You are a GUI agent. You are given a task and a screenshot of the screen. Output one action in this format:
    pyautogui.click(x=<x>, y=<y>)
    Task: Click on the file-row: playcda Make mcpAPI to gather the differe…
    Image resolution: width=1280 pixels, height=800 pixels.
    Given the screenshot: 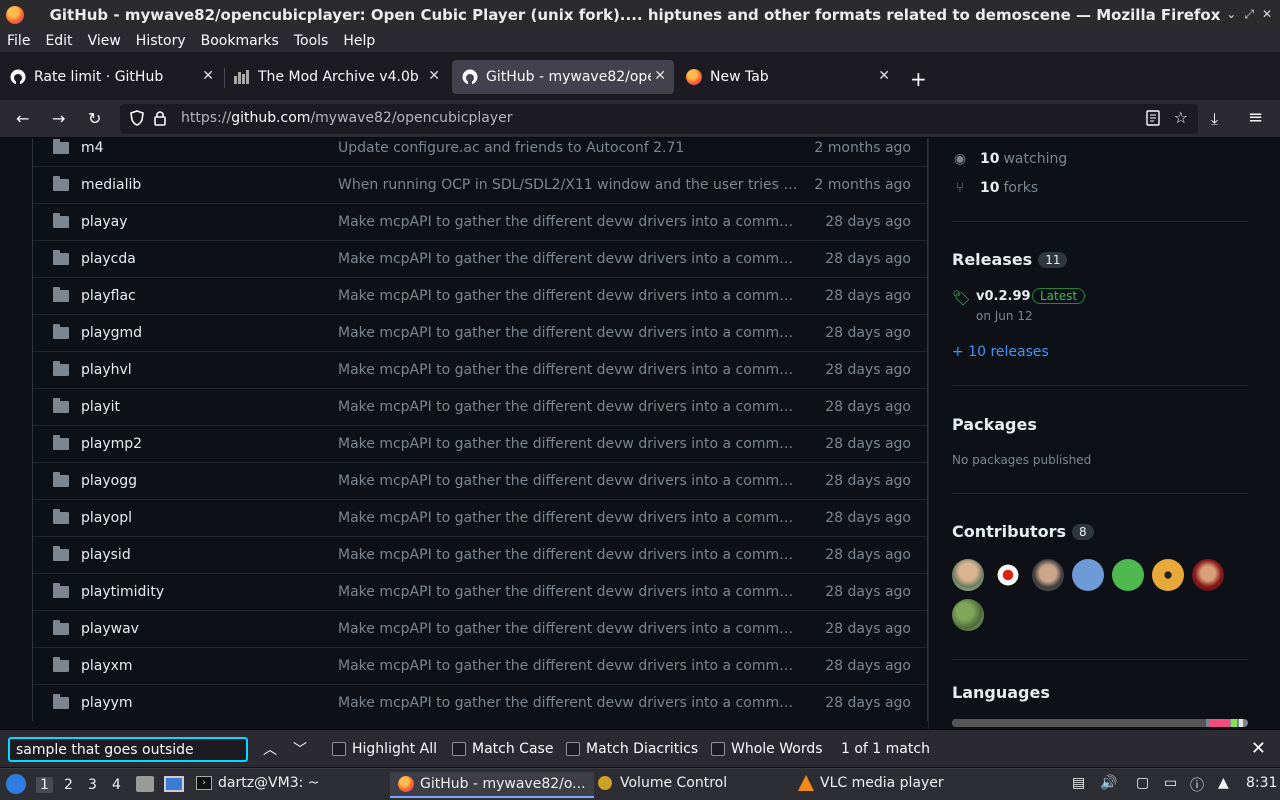 What is the action you would take?
    pyautogui.click(x=480, y=258)
    